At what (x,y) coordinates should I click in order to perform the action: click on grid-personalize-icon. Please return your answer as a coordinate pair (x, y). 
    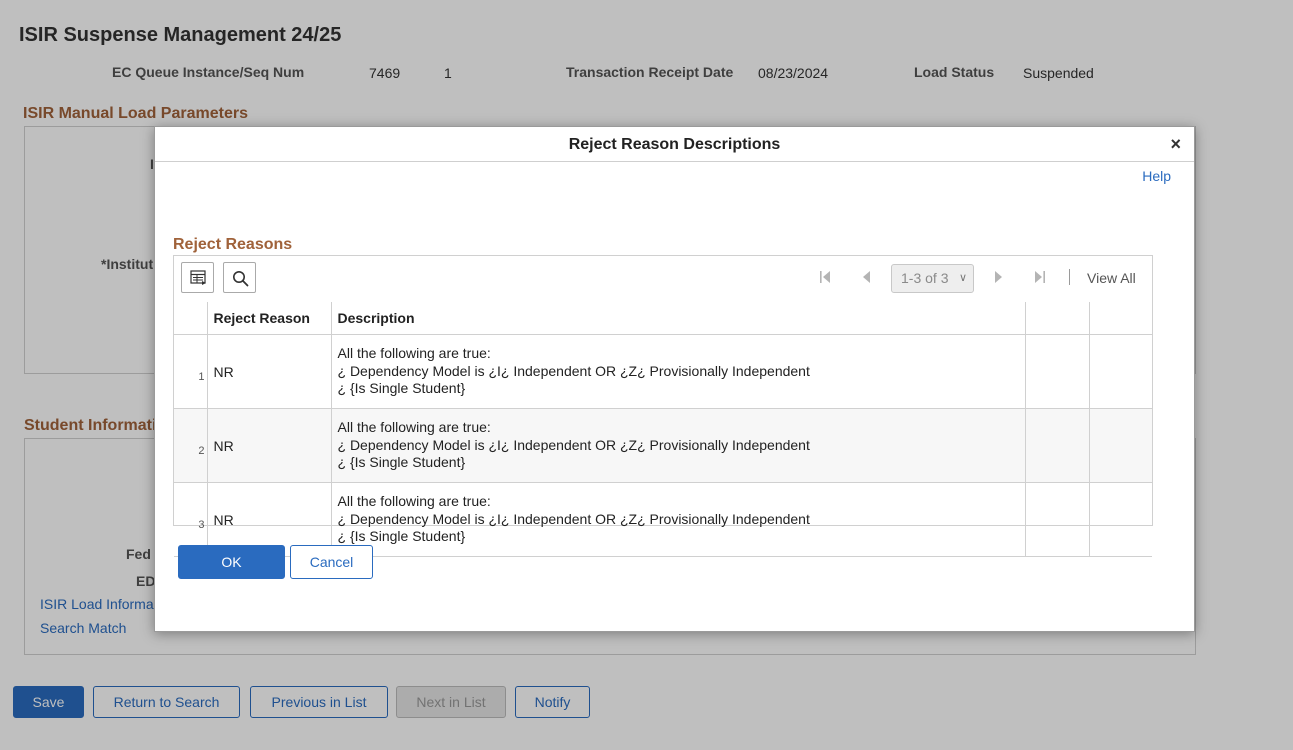
    Looking at the image, I should click on (198, 277).